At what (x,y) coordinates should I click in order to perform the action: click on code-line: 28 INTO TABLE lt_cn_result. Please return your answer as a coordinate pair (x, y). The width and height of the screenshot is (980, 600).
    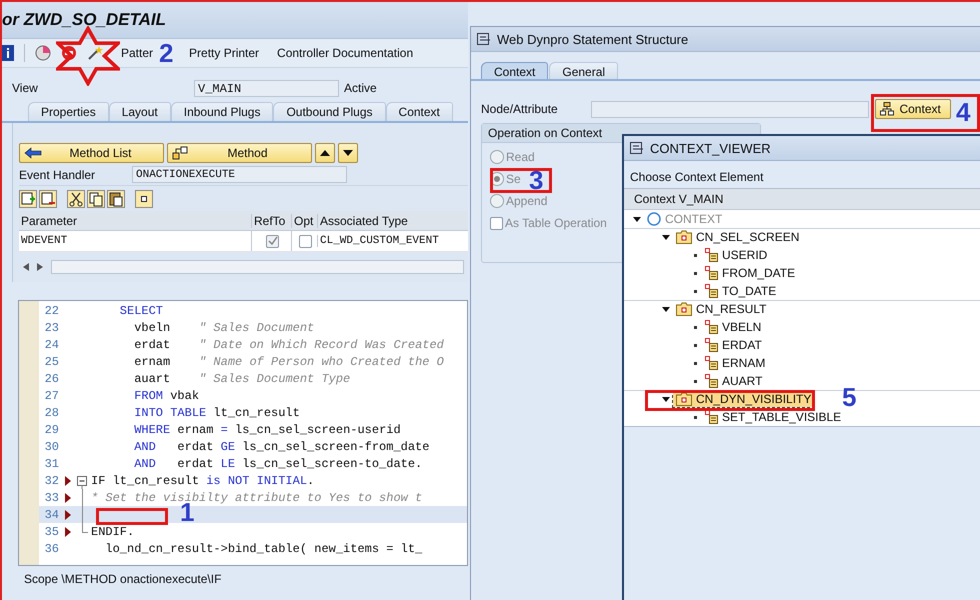
    Looking at the image, I should click on (243, 412).